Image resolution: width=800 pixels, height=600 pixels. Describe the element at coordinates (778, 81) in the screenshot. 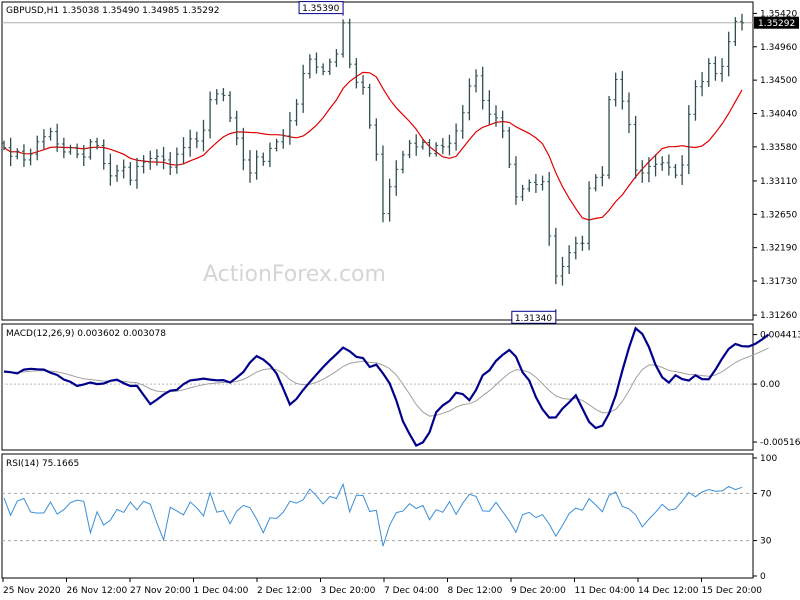

I see `price-tick-label: 1.34500` at that location.